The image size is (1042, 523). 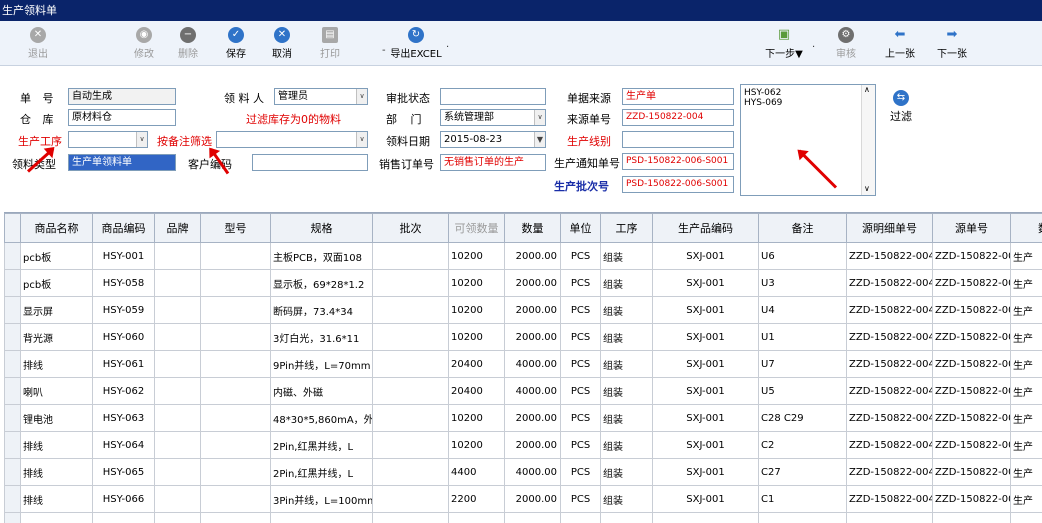 I want to click on cell-spec: 9Pin并线，L=70mm, so click(x=321, y=364).